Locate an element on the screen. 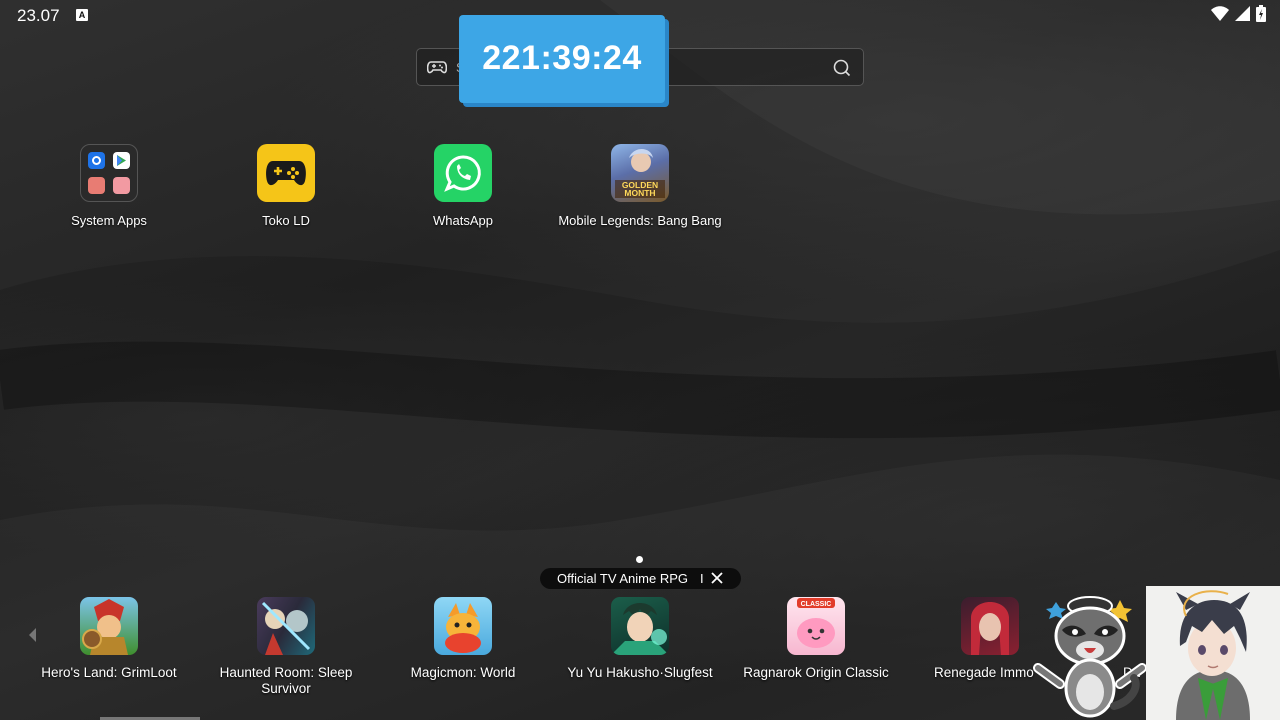  raccoon-mascot-sticker is located at coordinates (1090, 657).